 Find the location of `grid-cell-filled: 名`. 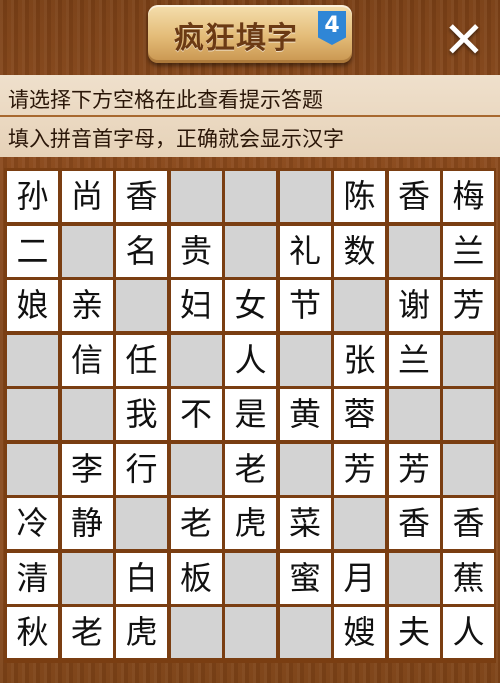

grid-cell-filled: 名 is located at coordinates (141, 251).